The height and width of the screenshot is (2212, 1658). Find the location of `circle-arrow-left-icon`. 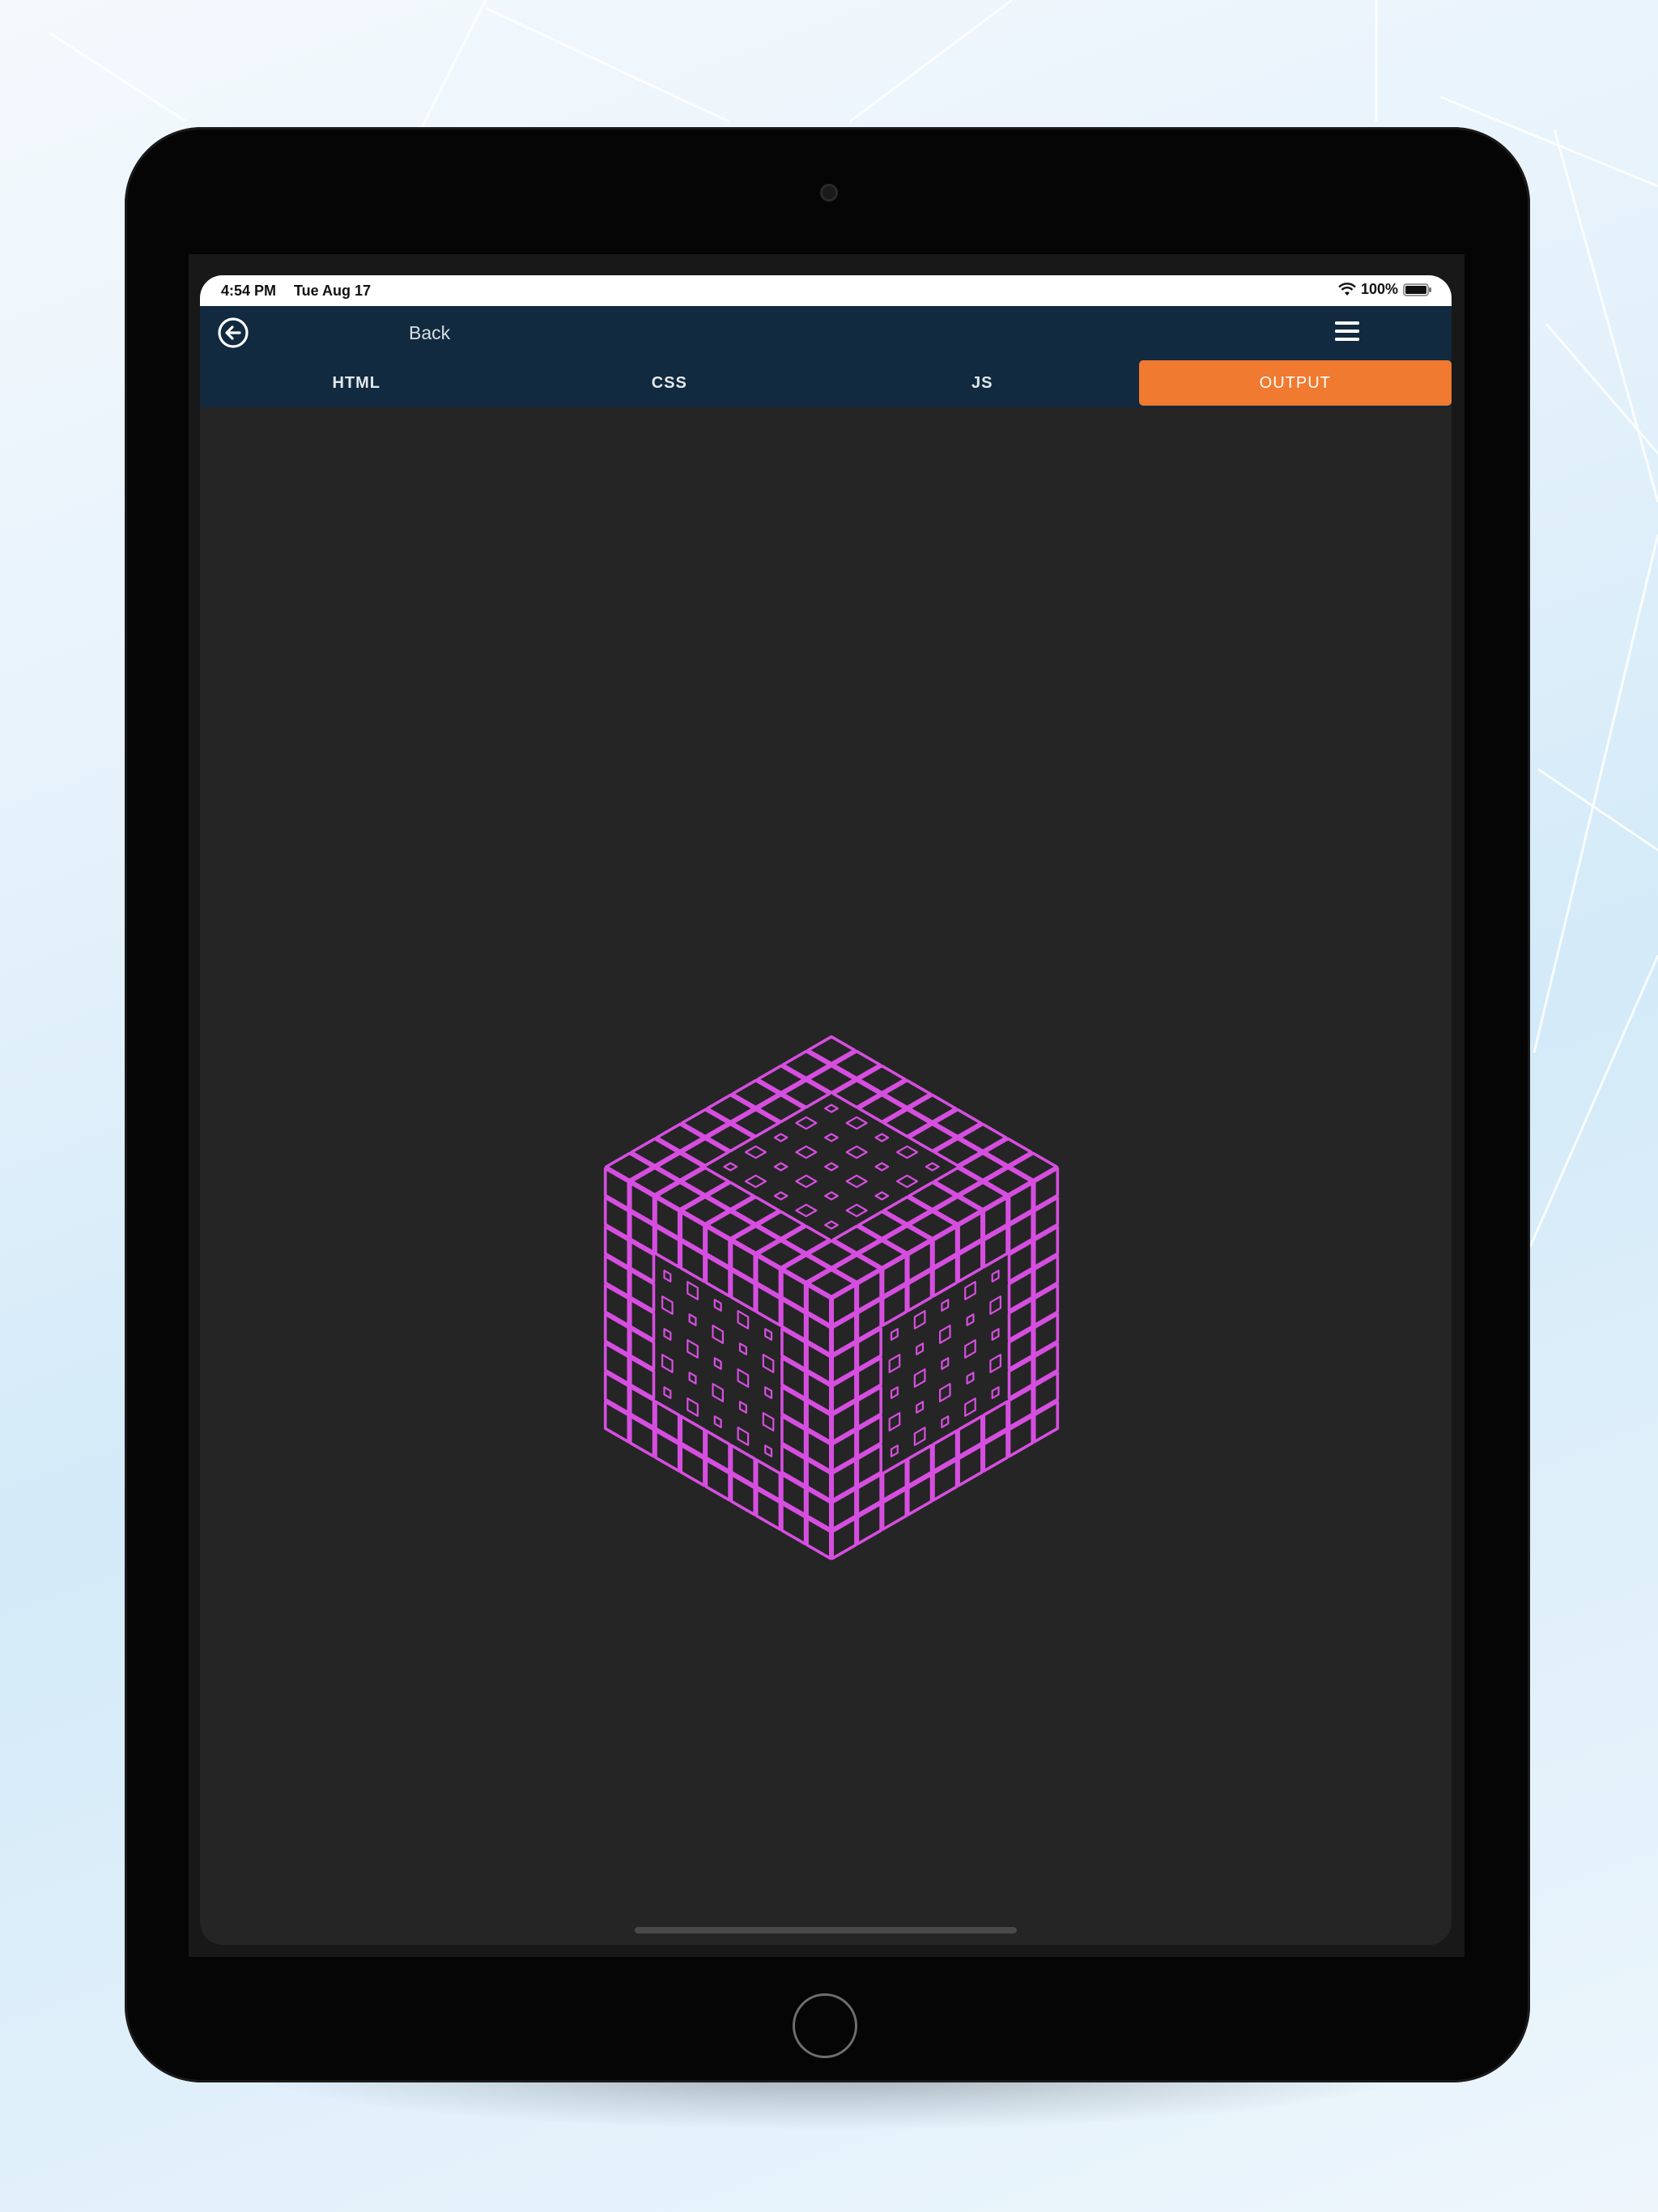

circle-arrow-left-icon is located at coordinates (233, 333).